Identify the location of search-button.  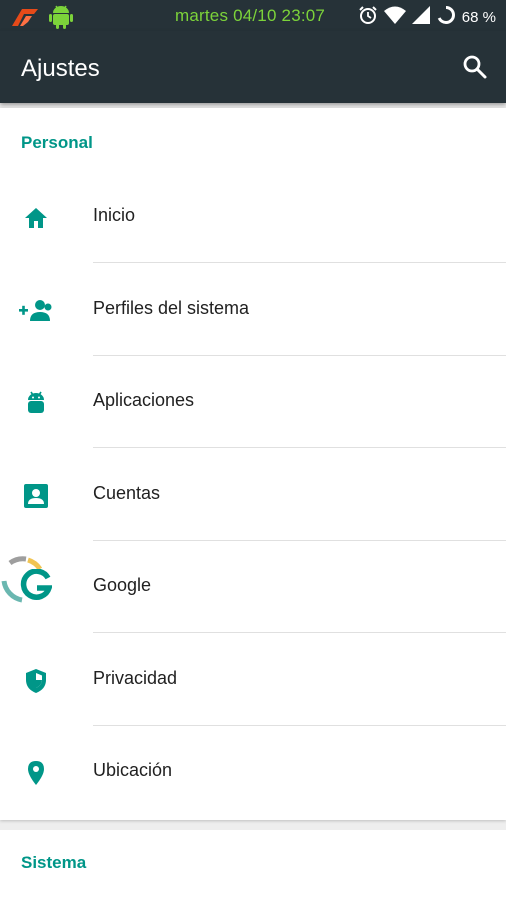
(475, 69).